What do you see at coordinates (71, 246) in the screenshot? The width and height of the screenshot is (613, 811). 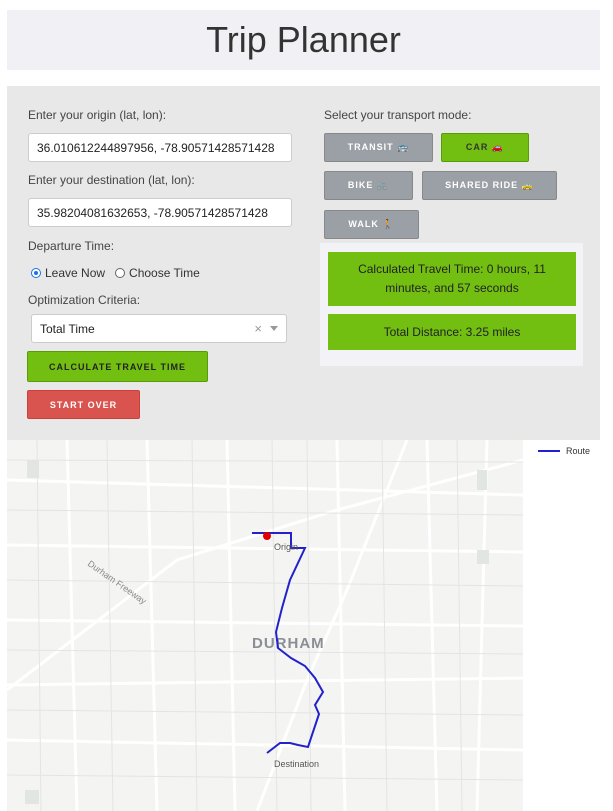 I see `departure-label: Departure Time:` at bounding box center [71, 246].